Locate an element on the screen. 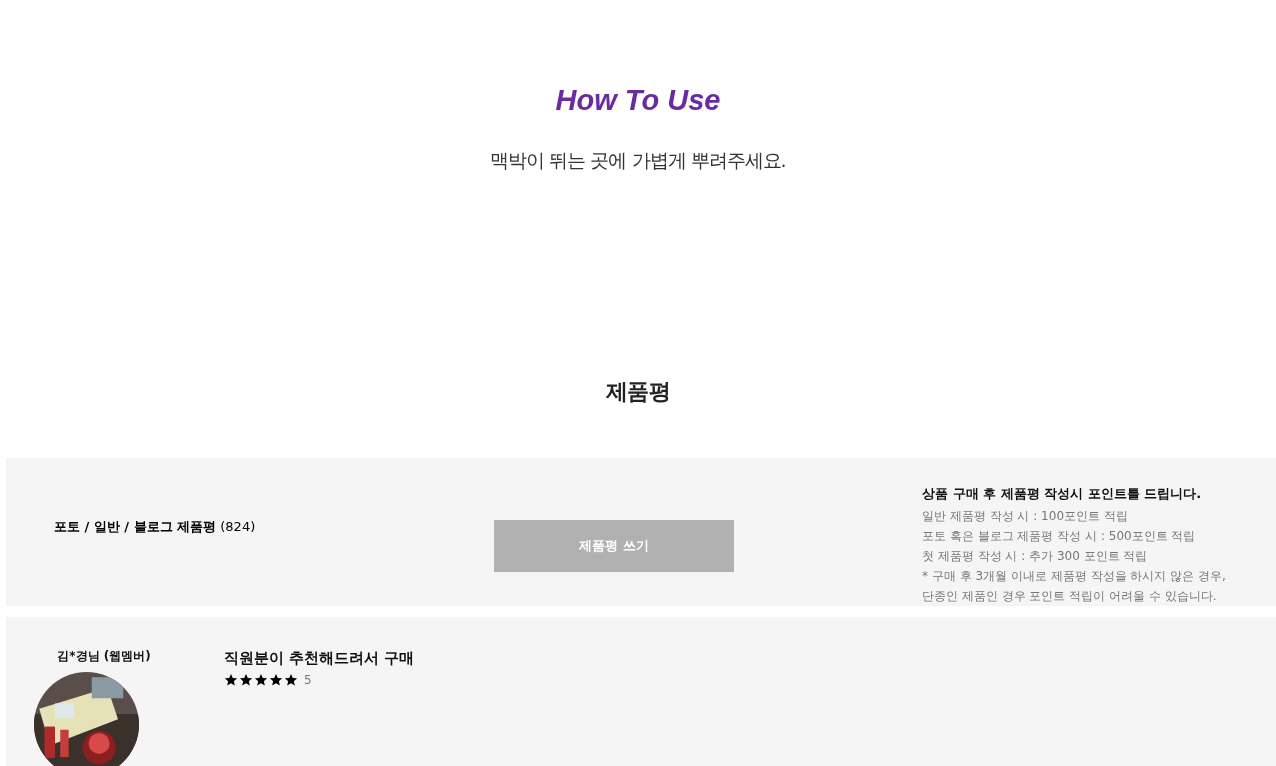  points-info-line: 단종인 제품인 경우 포인트 적립이 어려울 수 있습니다. is located at coordinates (1070, 596).